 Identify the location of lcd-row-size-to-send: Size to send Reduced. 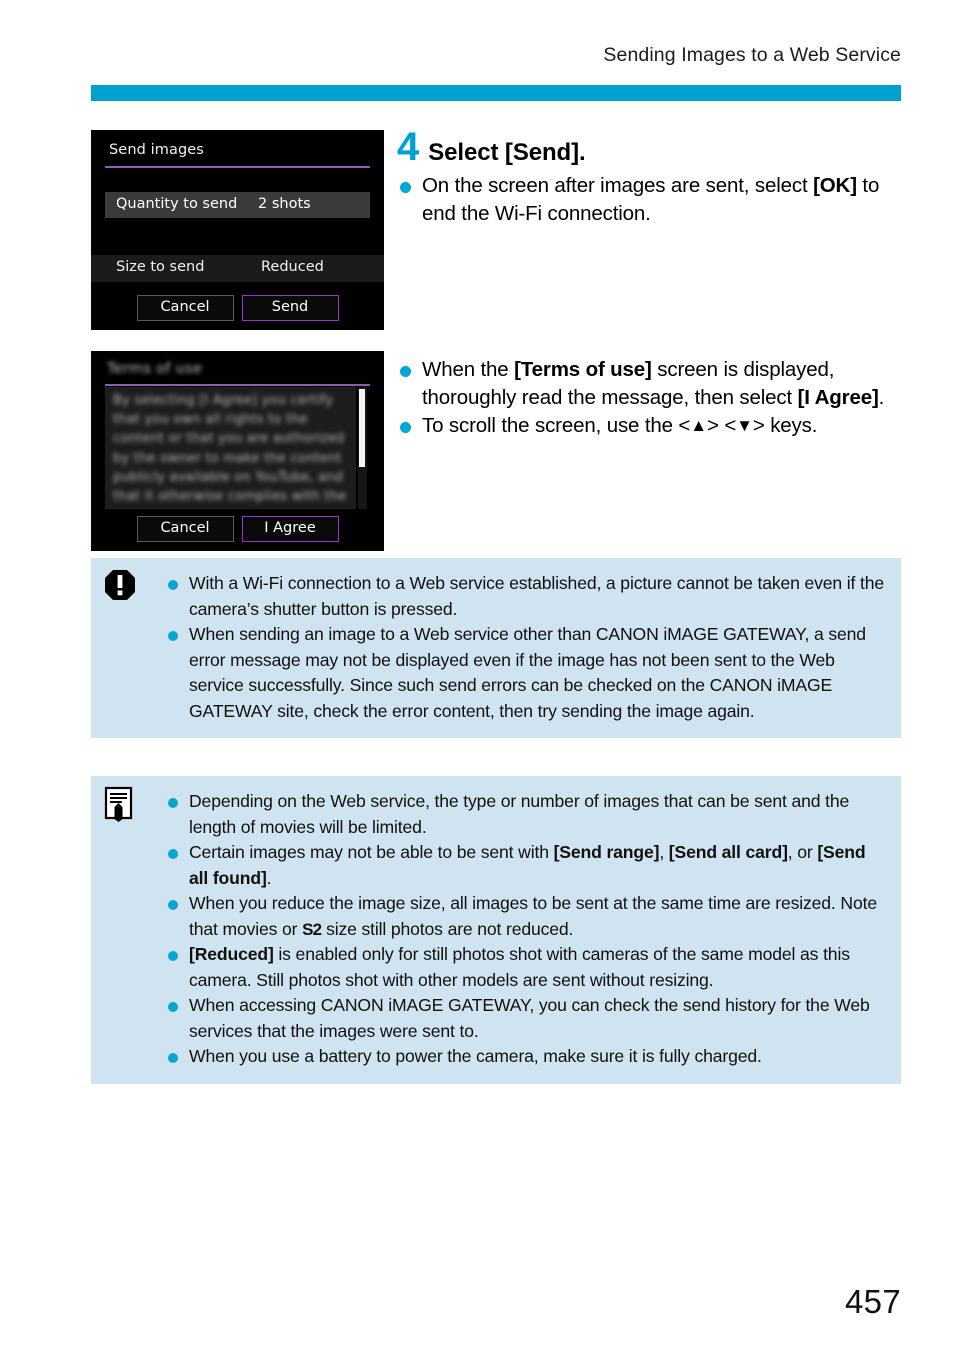
(237, 268).